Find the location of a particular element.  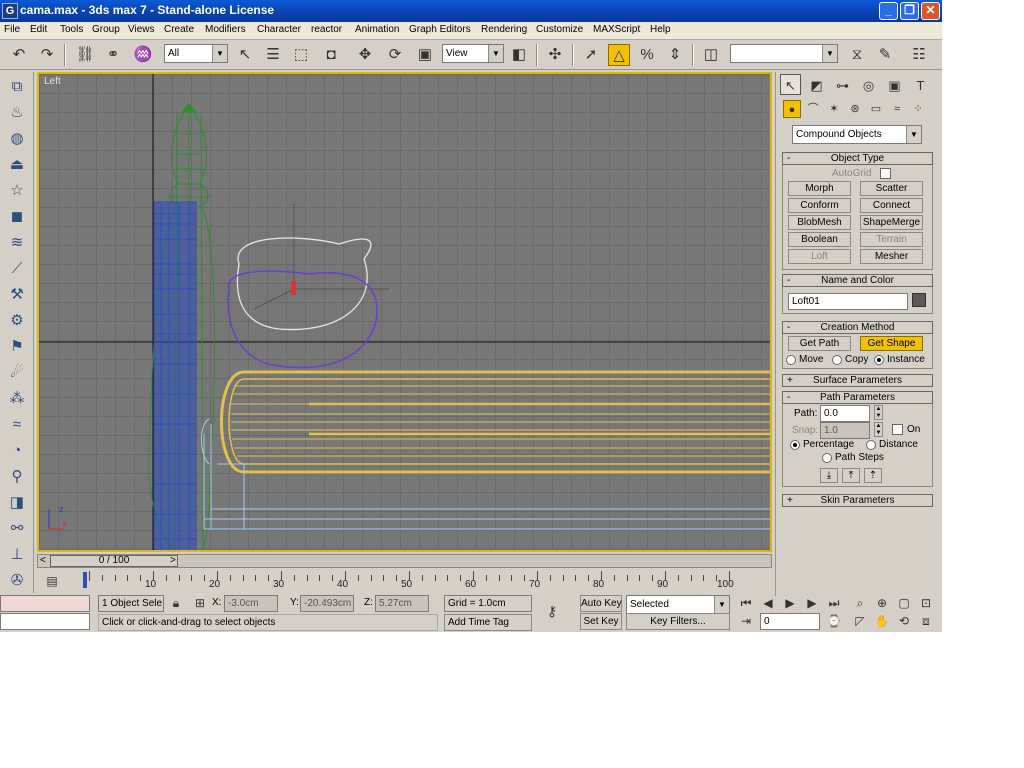

menu-graph-editors: Graph Editors is located at coordinates (440, 29).